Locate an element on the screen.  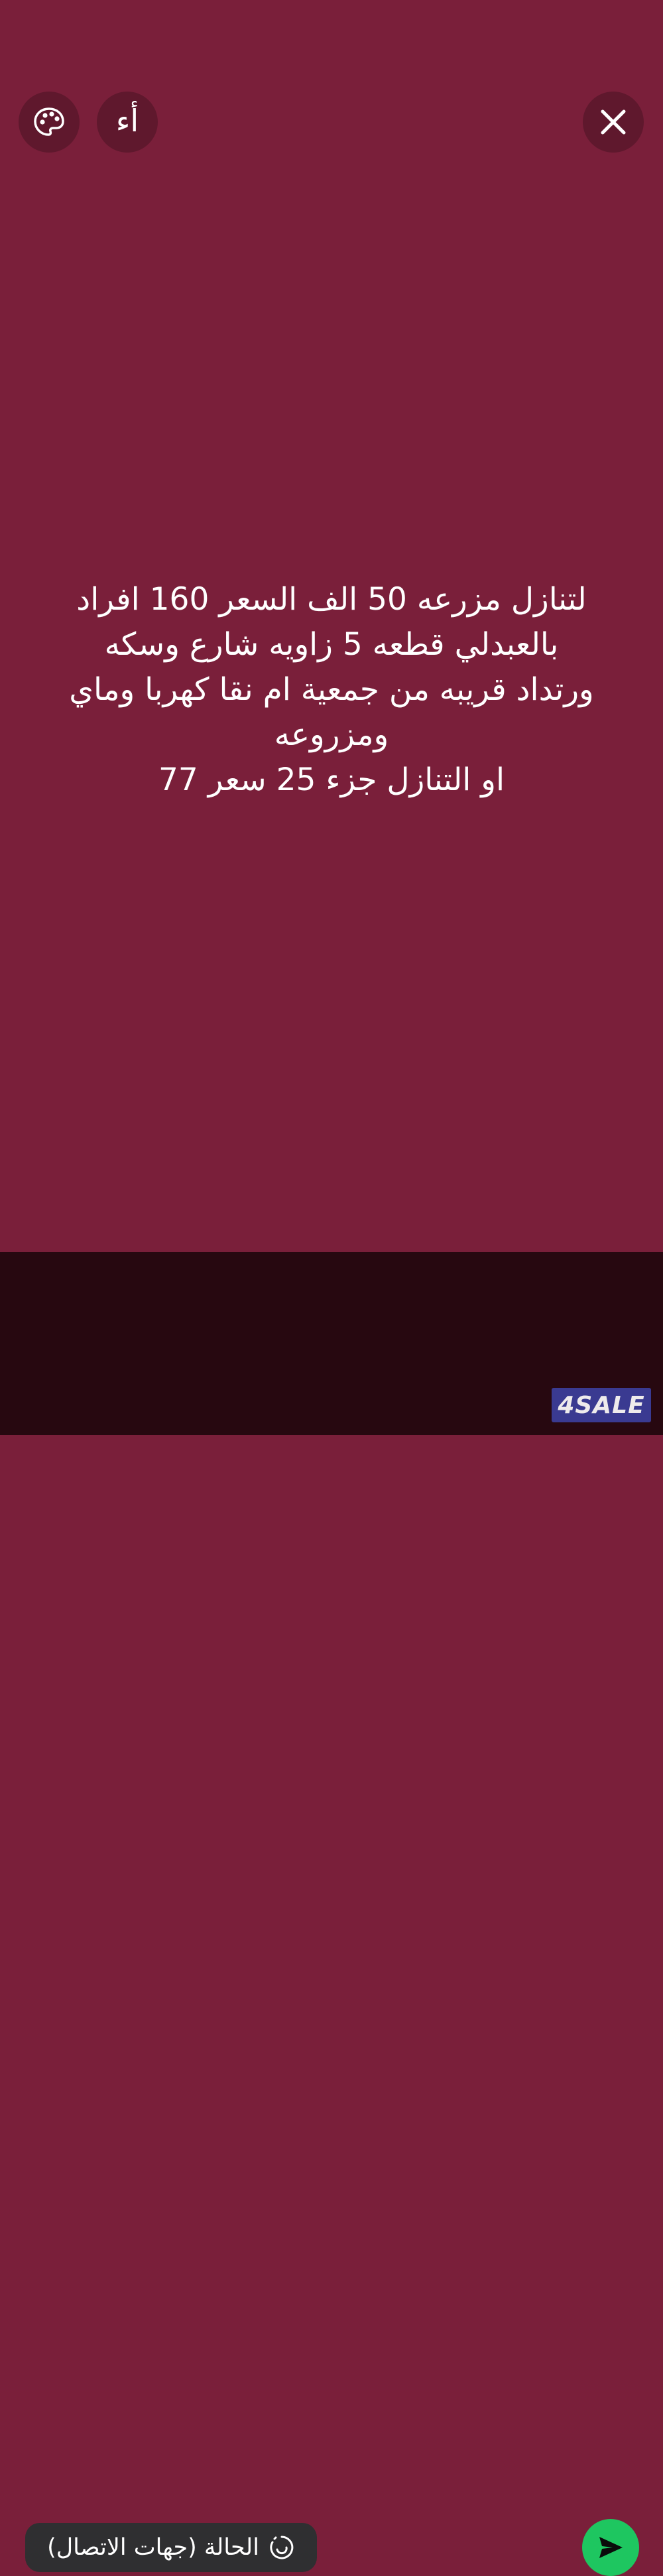
close-button is located at coordinates (613, 122).